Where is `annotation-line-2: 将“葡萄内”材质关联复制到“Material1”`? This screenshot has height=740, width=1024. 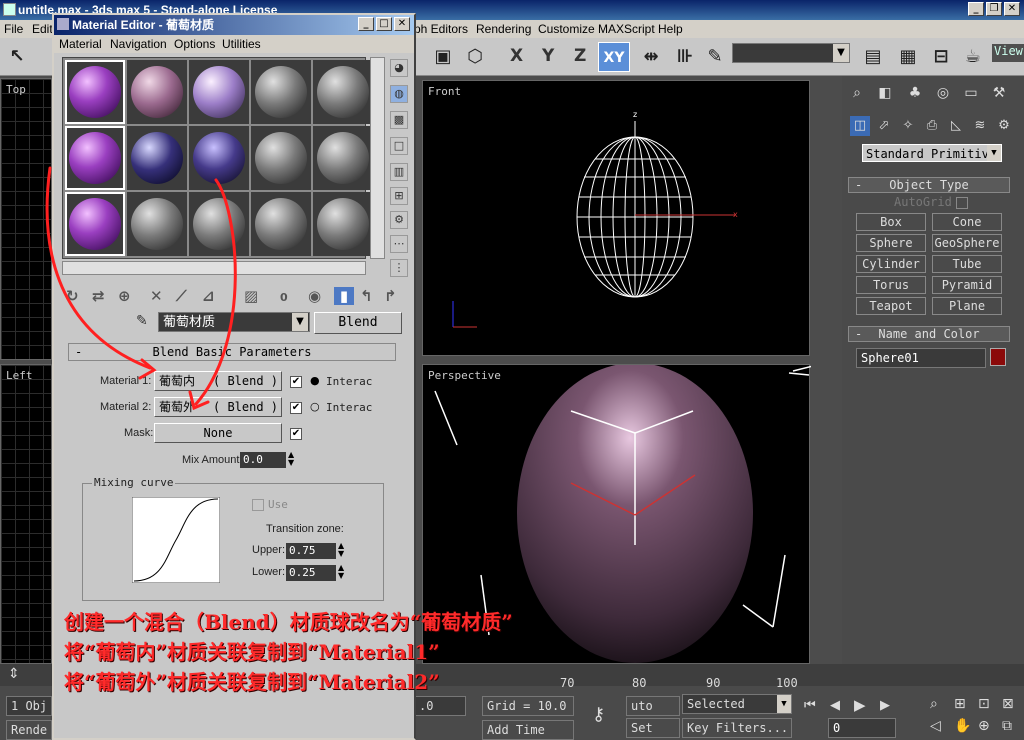
annotation-line-2: 将“葡萄内”材质关联复制到“Material1” is located at coordinates (252, 652).